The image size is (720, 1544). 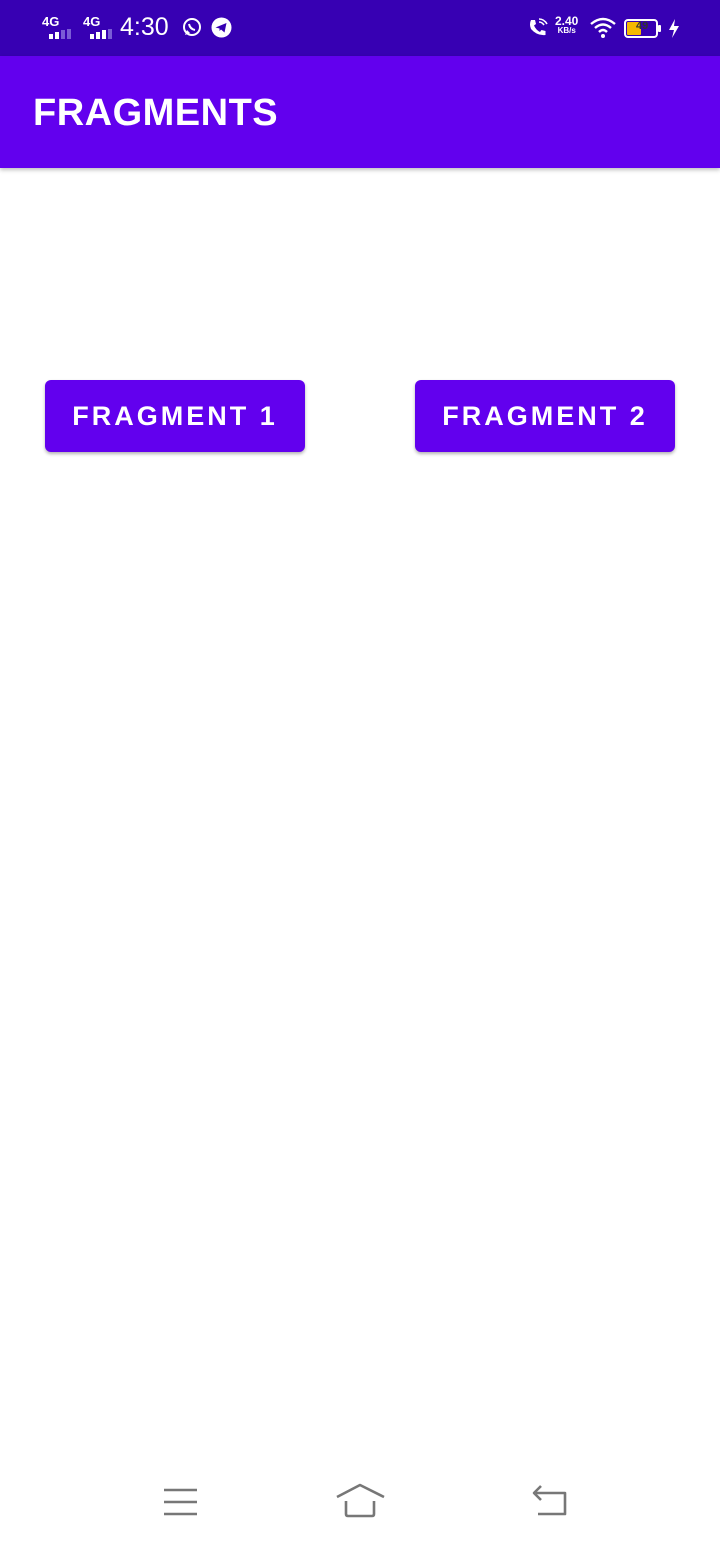 What do you see at coordinates (192, 27) in the screenshot?
I see `whatsapp-icon` at bounding box center [192, 27].